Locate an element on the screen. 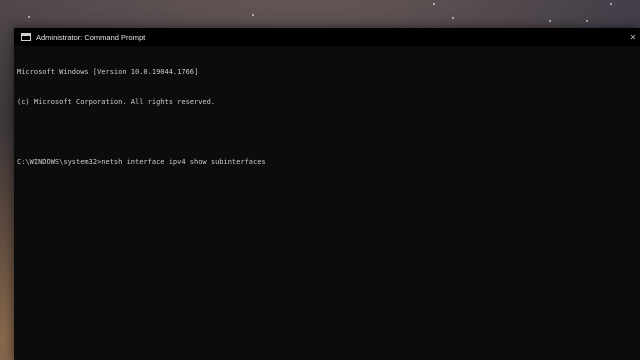  close-button: ✕ is located at coordinates (633, 37).